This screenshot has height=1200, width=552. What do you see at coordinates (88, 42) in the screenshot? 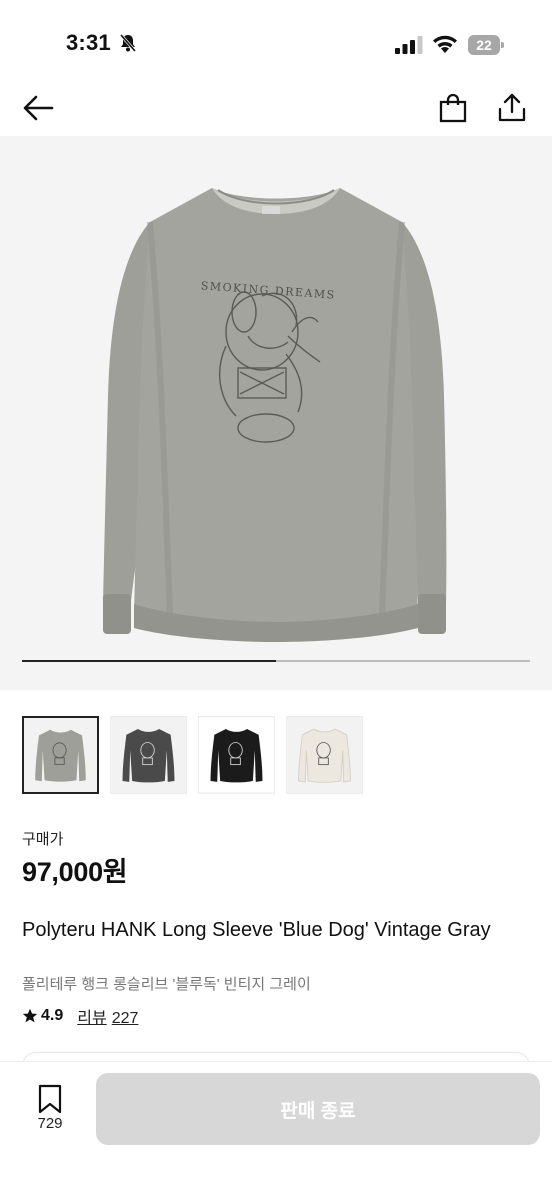
I see `status-time: 3:31` at bounding box center [88, 42].